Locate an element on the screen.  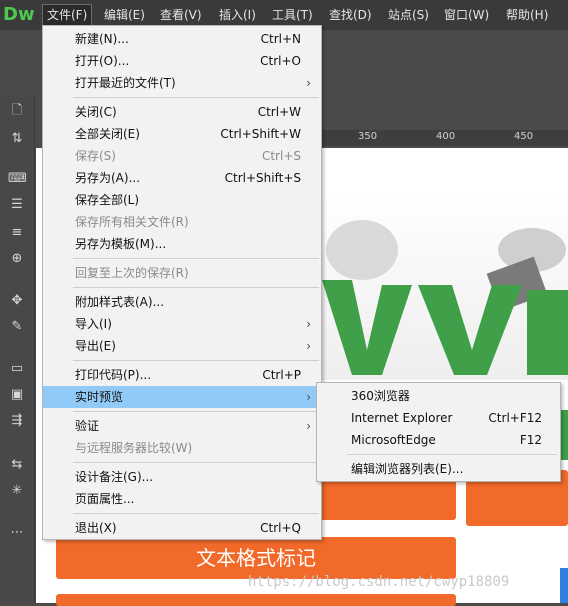
align-icon: ⇶ is located at coordinates (17, 421).